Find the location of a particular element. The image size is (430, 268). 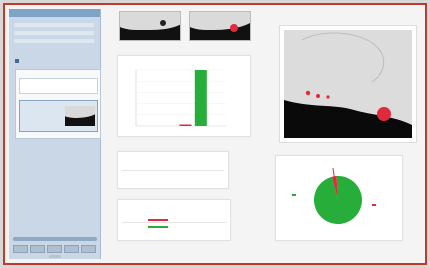

score-divider is located at coordinates (174, 222).